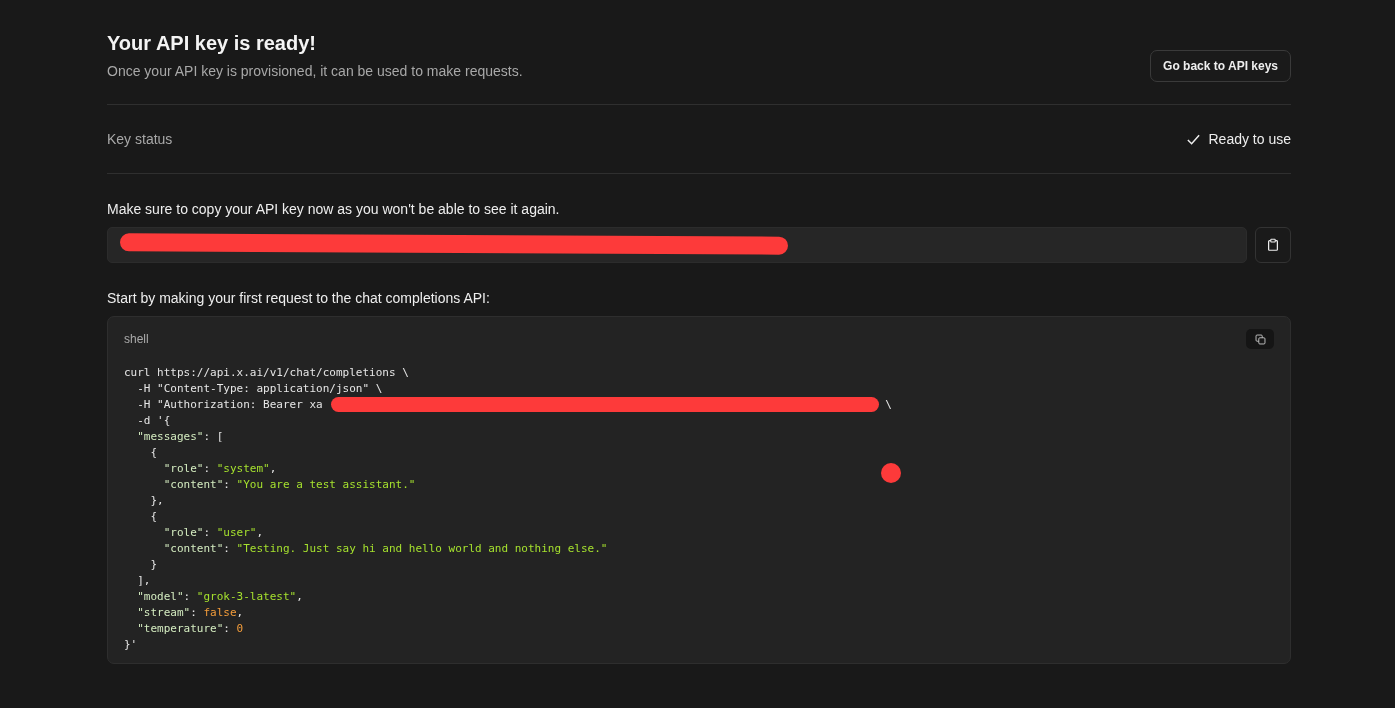 The image size is (1395, 708). I want to click on language-label: shell, so click(136, 339).